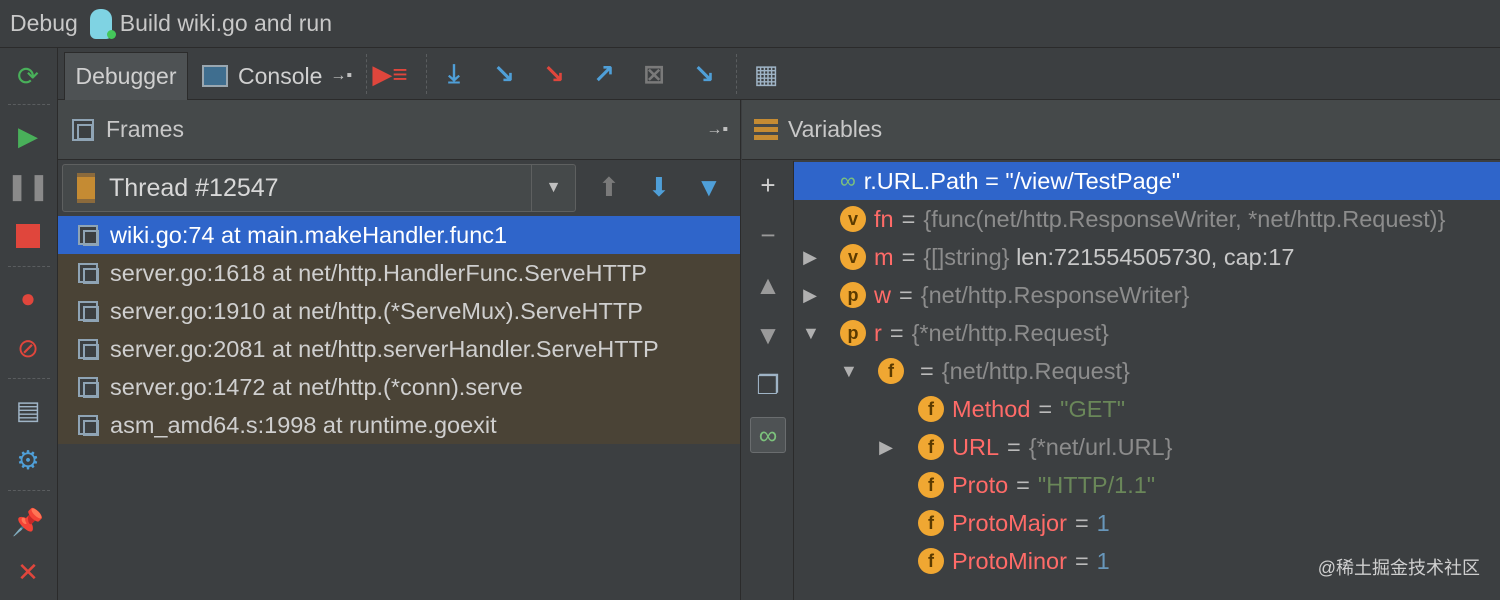 Image resolution: width=1500 pixels, height=600 pixels. I want to click on variable-type: {*net/http.Request}, so click(1010, 332).